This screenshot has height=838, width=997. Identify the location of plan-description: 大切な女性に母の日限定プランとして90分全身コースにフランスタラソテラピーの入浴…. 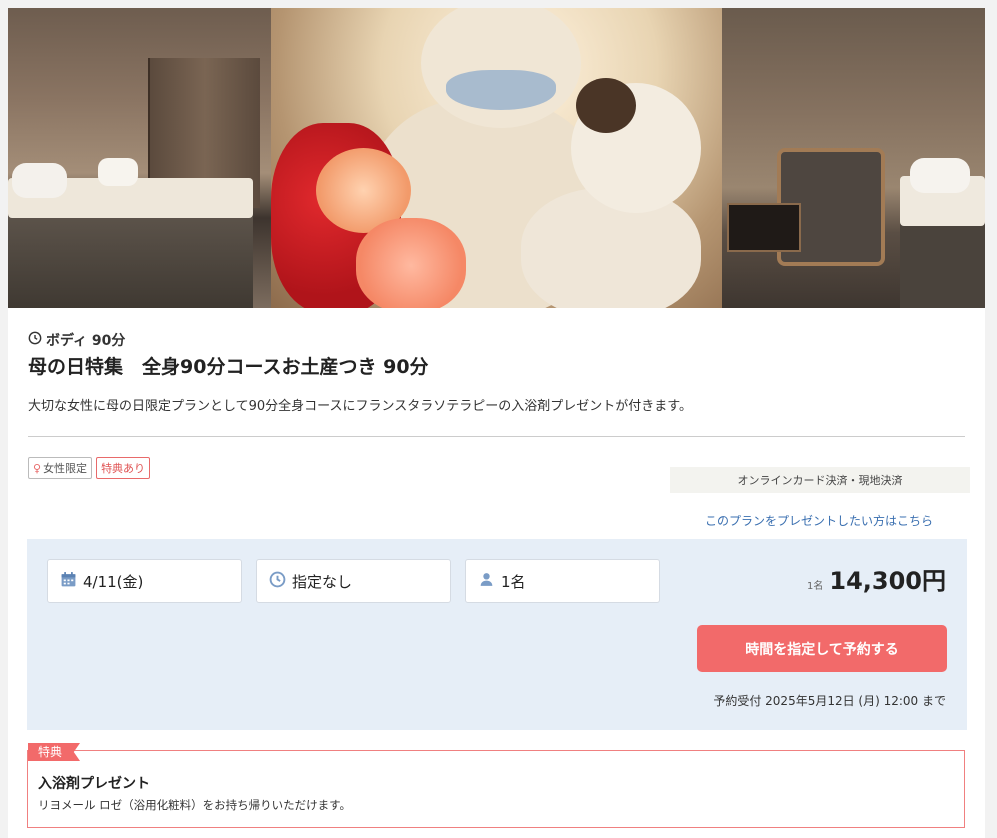
(360, 406).